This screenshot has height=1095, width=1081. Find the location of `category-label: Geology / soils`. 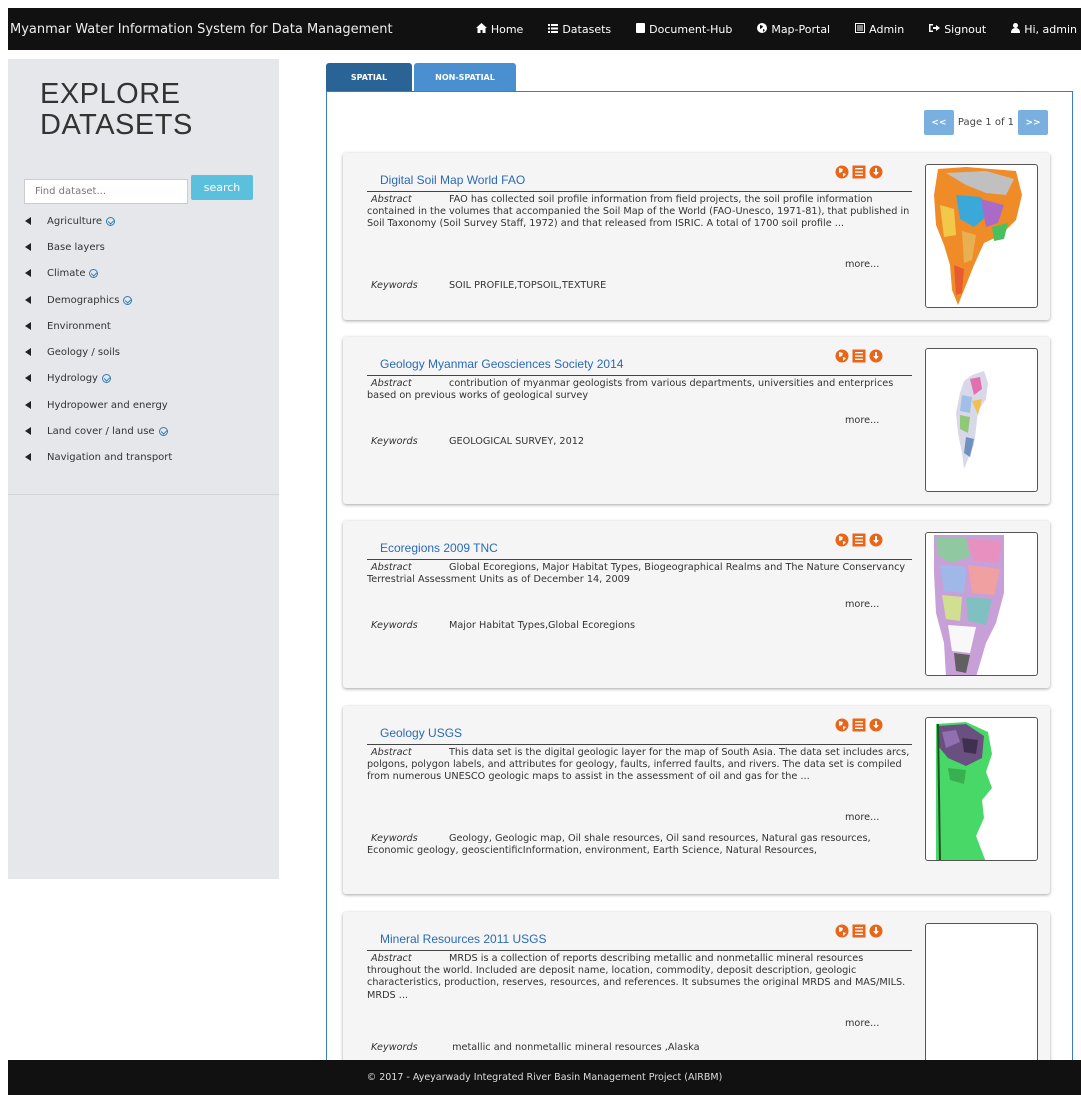

category-label: Geology / soils is located at coordinates (84, 353).